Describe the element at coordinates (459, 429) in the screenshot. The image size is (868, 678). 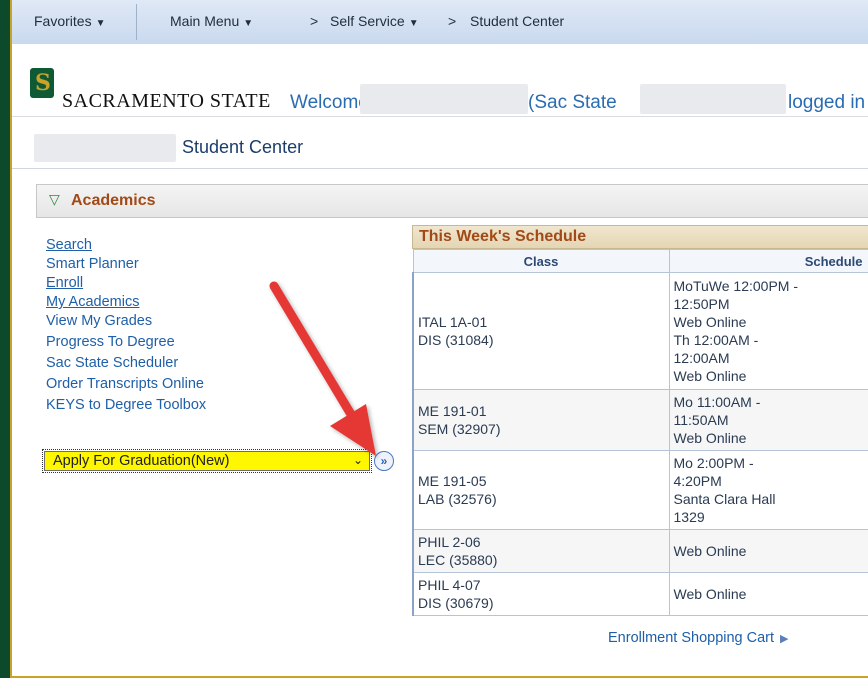
I see `class-section: SEM (32907)` at that location.